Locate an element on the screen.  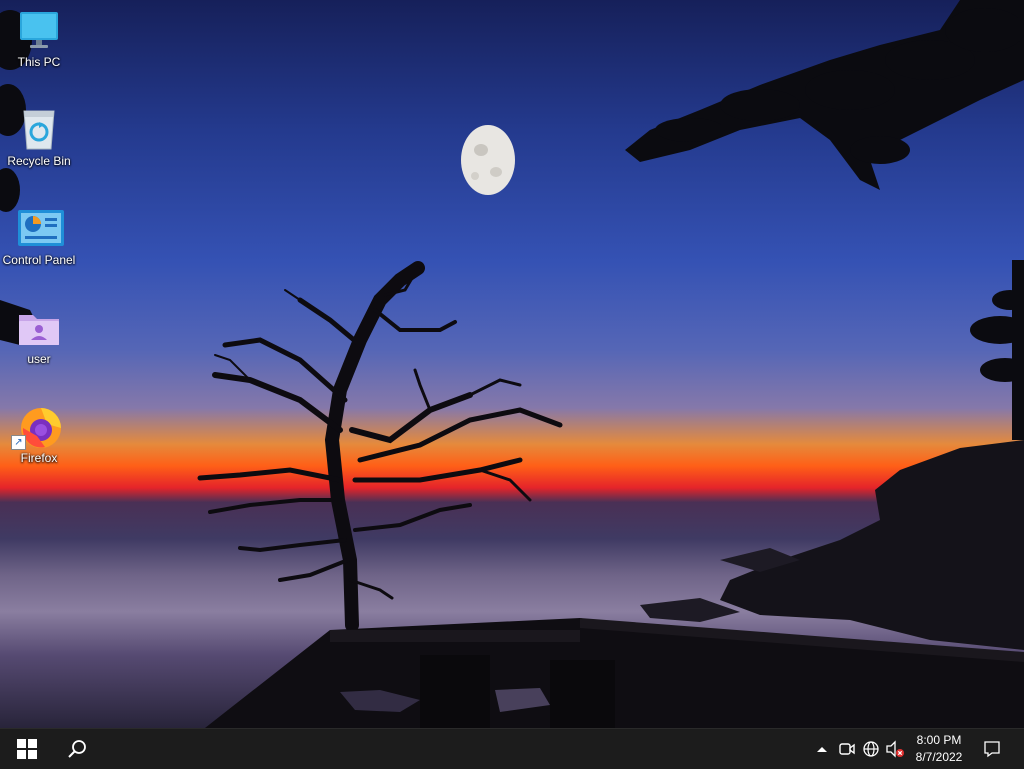
user-folder-icon is located at coordinates (39, 327).